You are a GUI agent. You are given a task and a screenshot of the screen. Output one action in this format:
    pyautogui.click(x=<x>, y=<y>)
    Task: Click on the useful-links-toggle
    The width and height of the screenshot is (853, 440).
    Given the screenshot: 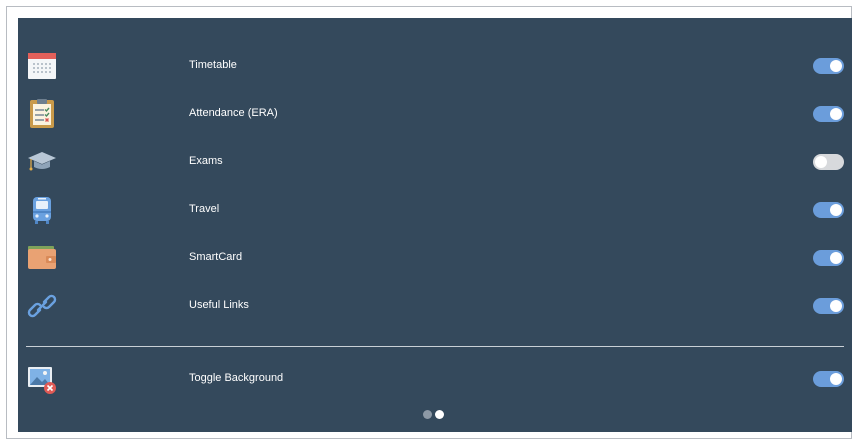 What is the action you would take?
    pyautogui.click(x=828, y=306)
    